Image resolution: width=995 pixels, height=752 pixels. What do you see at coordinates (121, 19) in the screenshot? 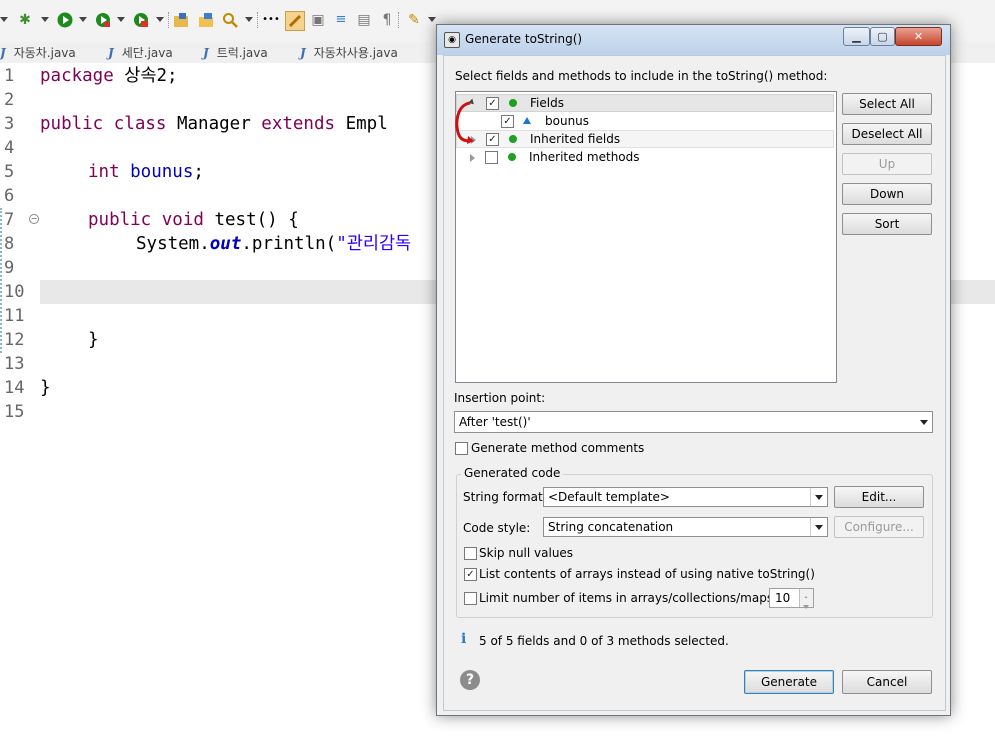
I see `coverage-dropdown-arrow` at bounding box center [121, 19].